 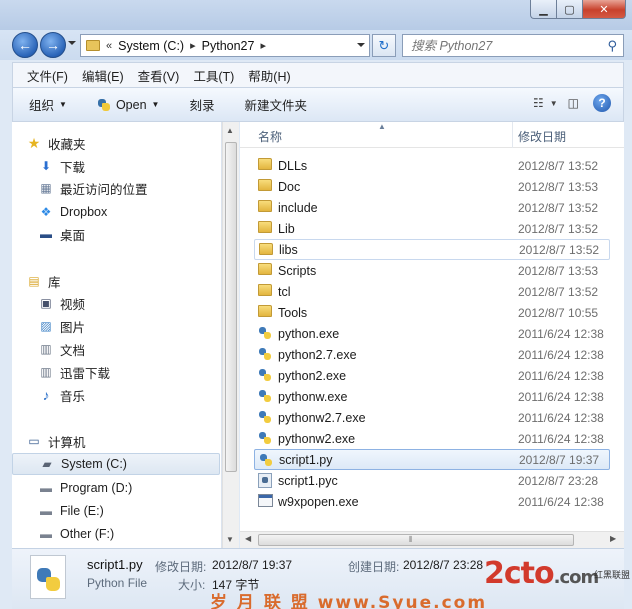 I want to click on new-folder-button: 新建文件夹, so click(x=275, y=104).